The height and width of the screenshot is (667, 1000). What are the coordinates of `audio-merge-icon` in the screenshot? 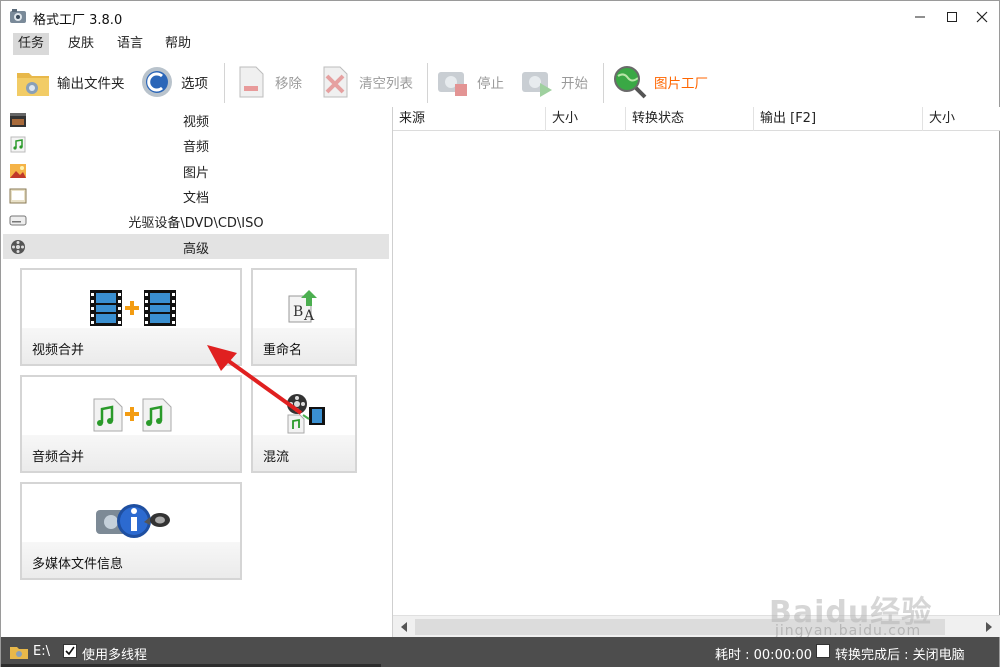 It's located at (132, 415).